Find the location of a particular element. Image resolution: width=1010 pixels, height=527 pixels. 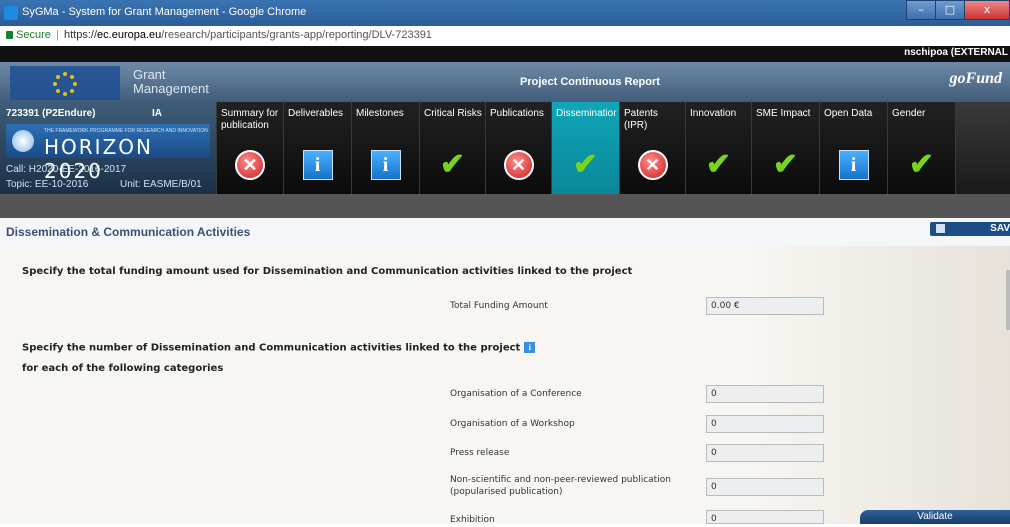

url-host: ec.europa.eu is located at coordinates (129, 35).